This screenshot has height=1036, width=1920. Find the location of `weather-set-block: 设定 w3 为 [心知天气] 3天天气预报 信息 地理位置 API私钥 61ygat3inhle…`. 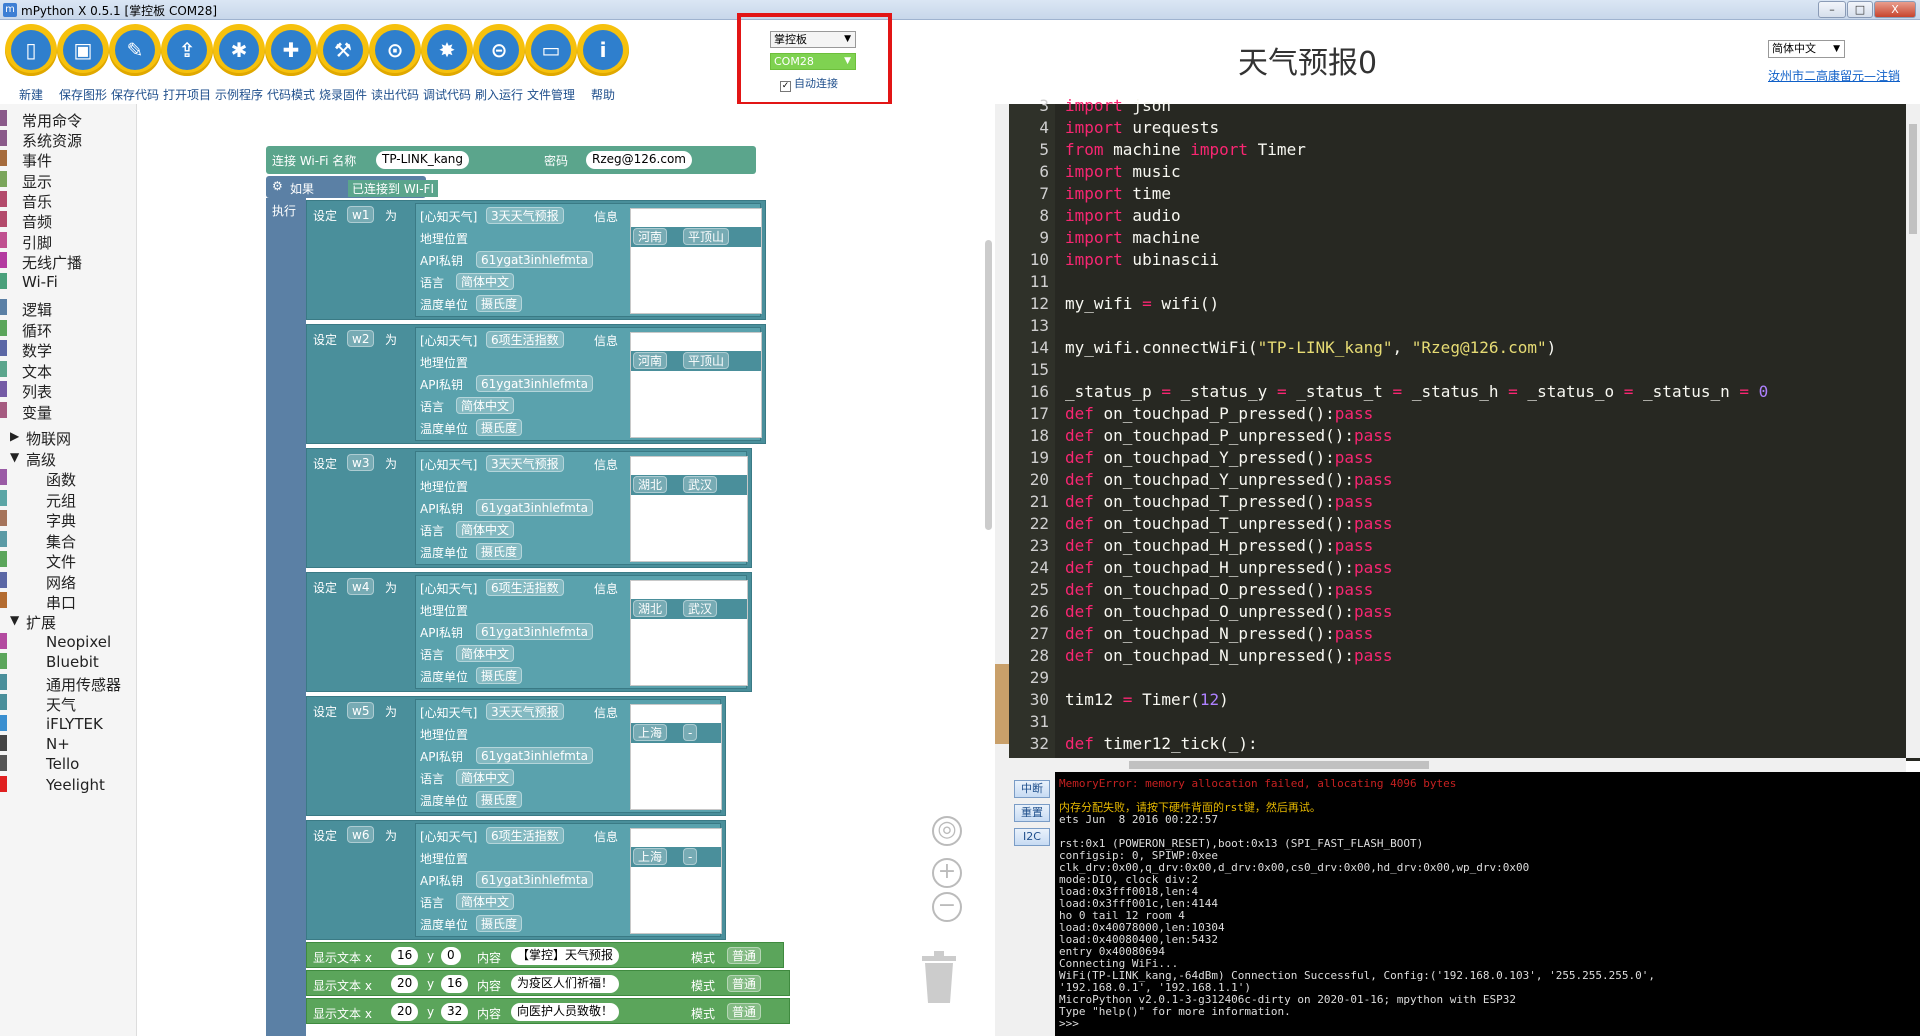

weather-set-block: 设定 w3 为 [心知天气] 3天天气预报 信息 地理位置 API私钥 61ygat3inhle… is located at coordinates (529, 508).